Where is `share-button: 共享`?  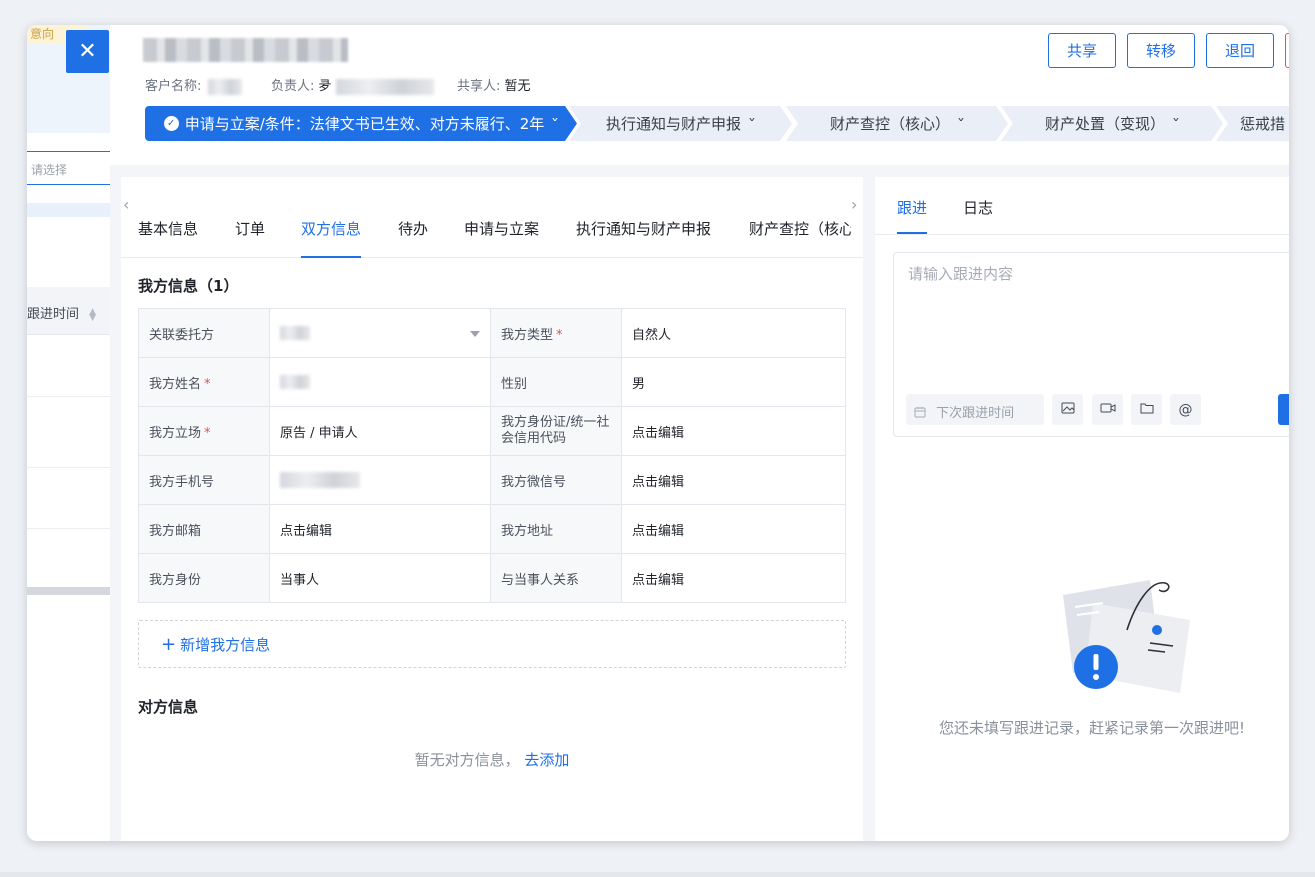
share-button: 共享 is located at coordinates (1082, 50).